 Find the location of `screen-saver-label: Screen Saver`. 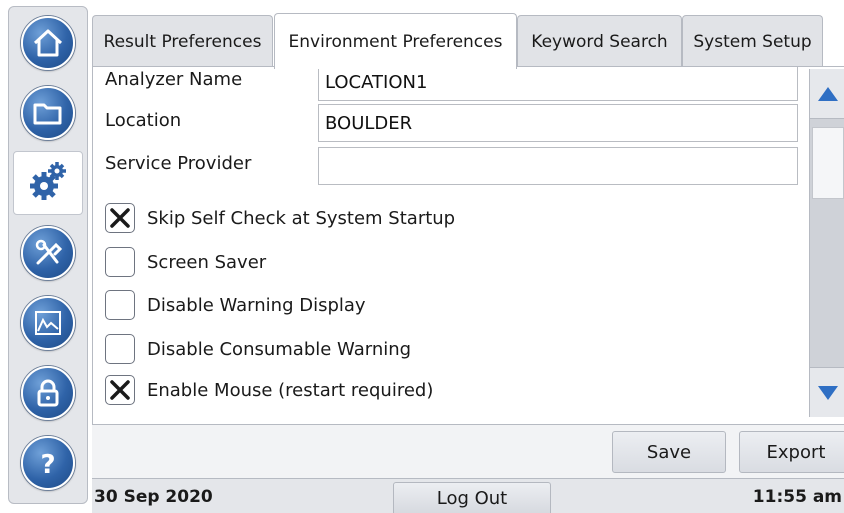

screen-saver-label: Screen Saver is located at coordinates (207, 262).